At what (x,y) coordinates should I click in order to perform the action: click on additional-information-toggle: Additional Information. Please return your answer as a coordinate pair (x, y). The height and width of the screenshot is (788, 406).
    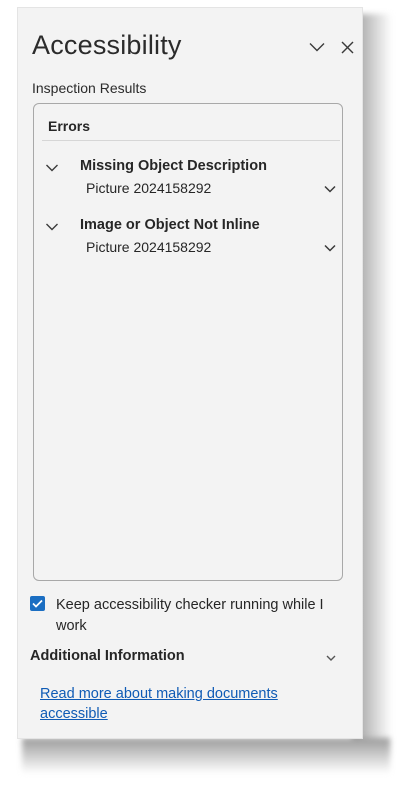
    Looking at the image, I should click on (188, 659).